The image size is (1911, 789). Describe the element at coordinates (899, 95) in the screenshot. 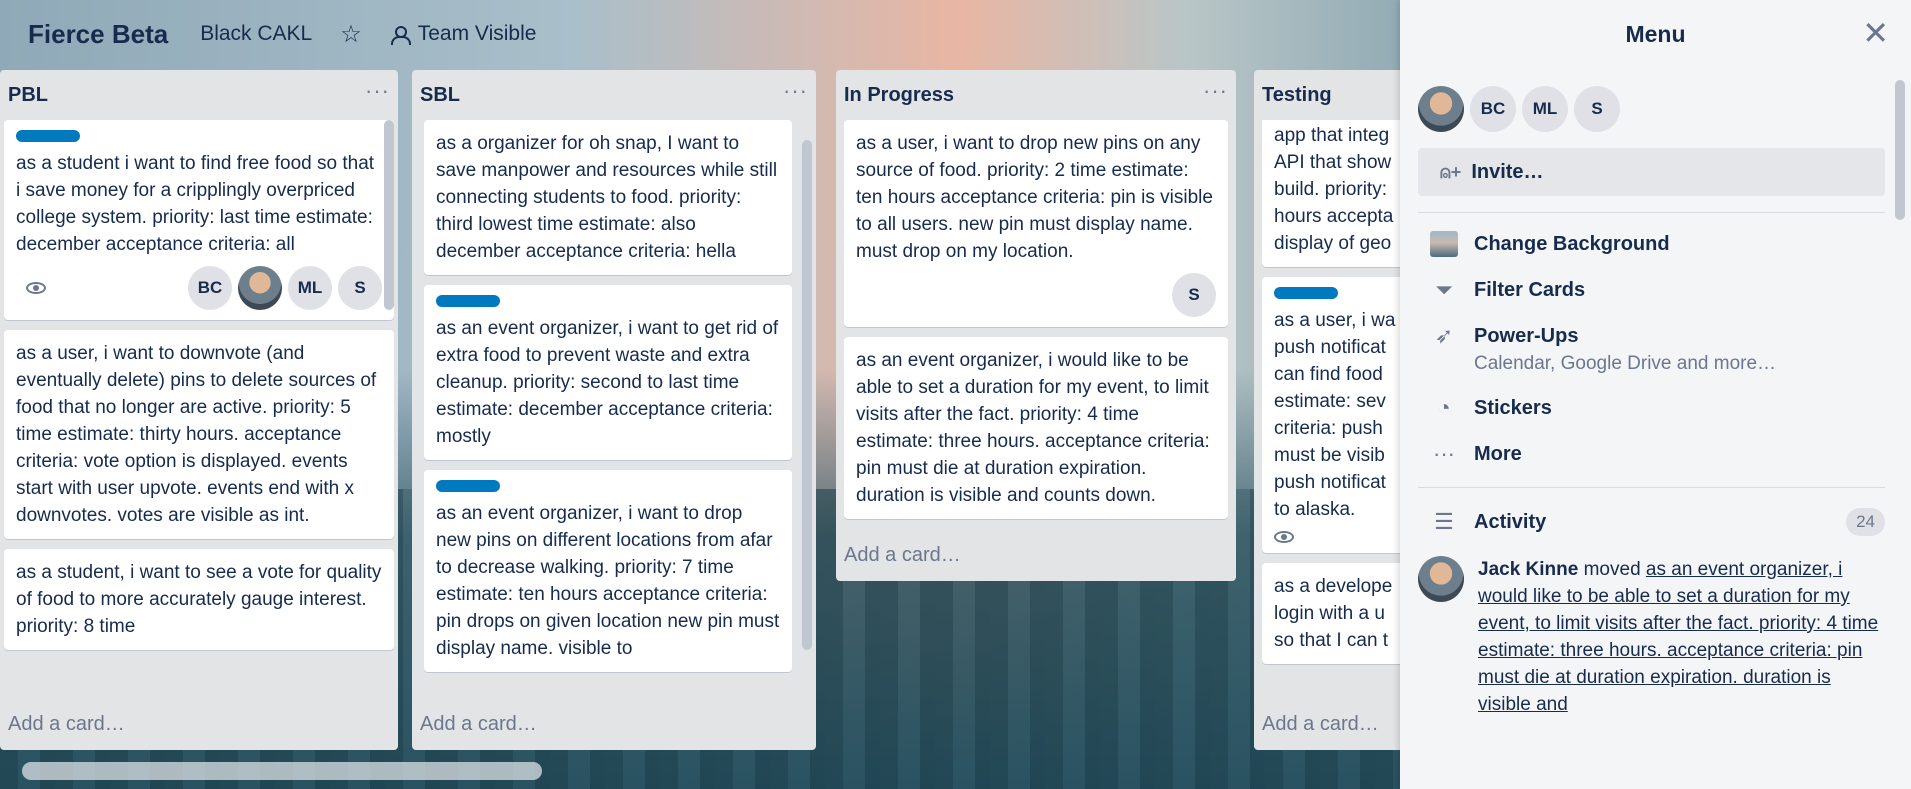

I see `list-title: In Progress` at that location.